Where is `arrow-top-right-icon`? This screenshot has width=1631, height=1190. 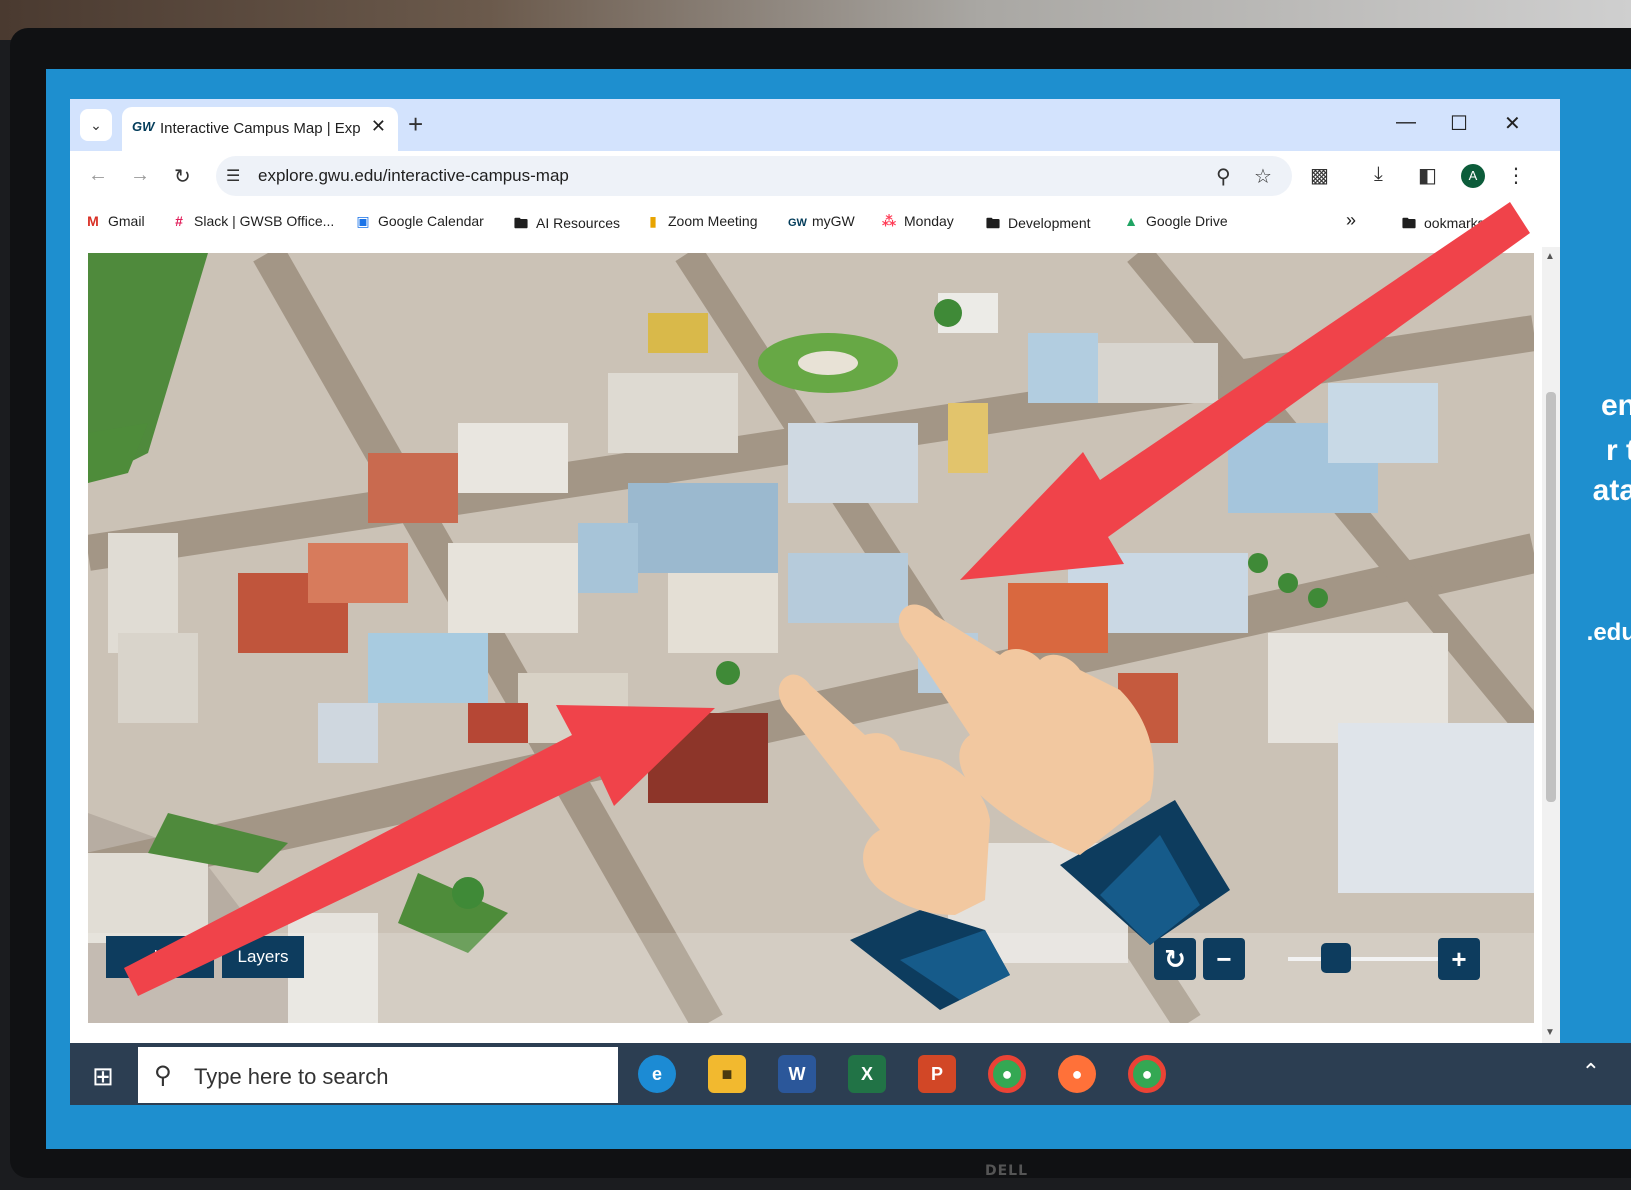
arrow-top-right-icon is located at coordinates (1245, 391).